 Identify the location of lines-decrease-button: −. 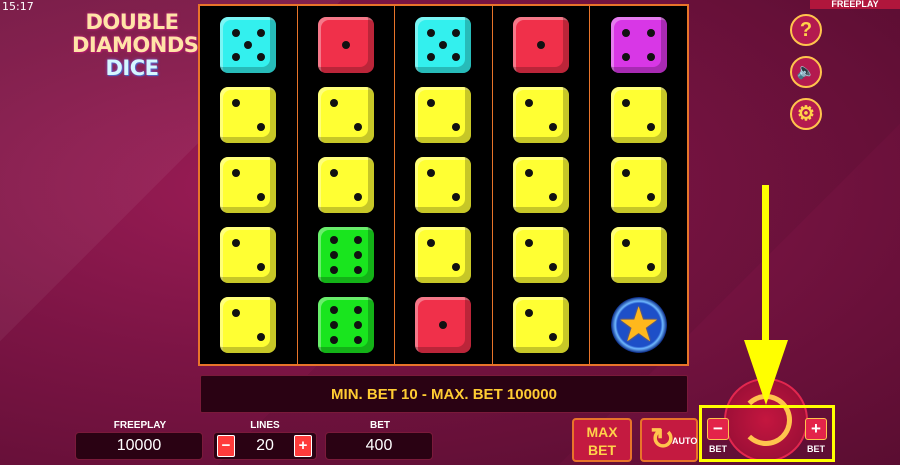
(226, 446).